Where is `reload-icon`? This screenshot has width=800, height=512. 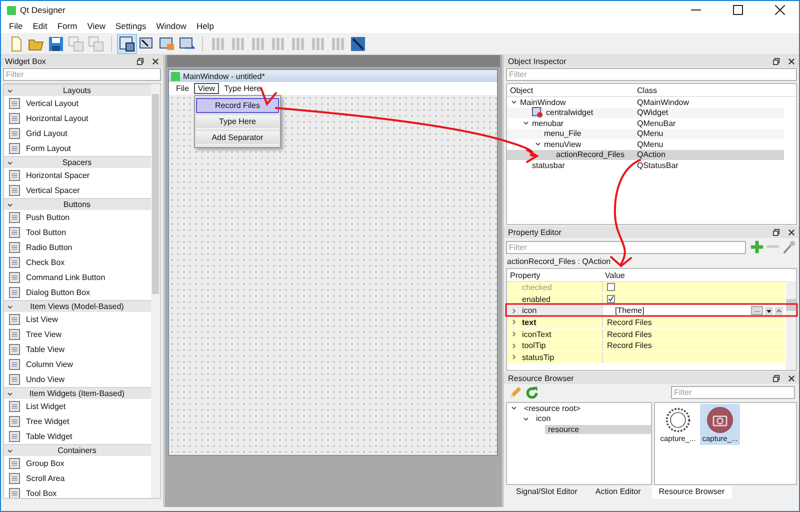
reload-icon is located at coordinates (532, 393).